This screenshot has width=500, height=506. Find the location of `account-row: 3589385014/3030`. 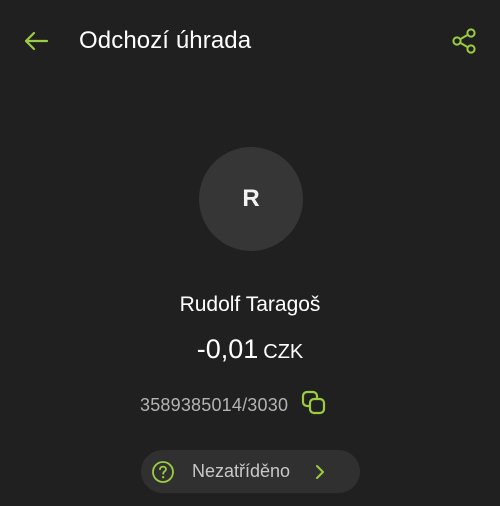

account-row: 3589385014/3030 is located at coordinates (235, 405).